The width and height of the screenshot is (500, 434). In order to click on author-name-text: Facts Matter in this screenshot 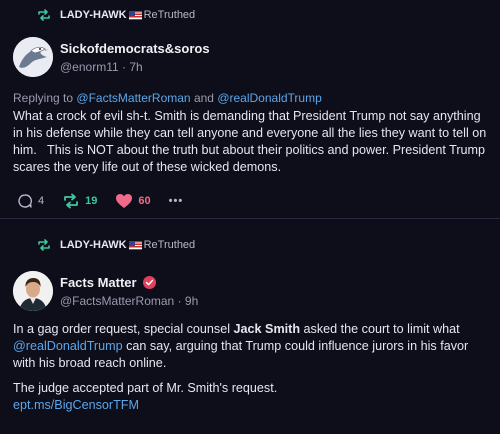, I will do `click(98, 282)`.